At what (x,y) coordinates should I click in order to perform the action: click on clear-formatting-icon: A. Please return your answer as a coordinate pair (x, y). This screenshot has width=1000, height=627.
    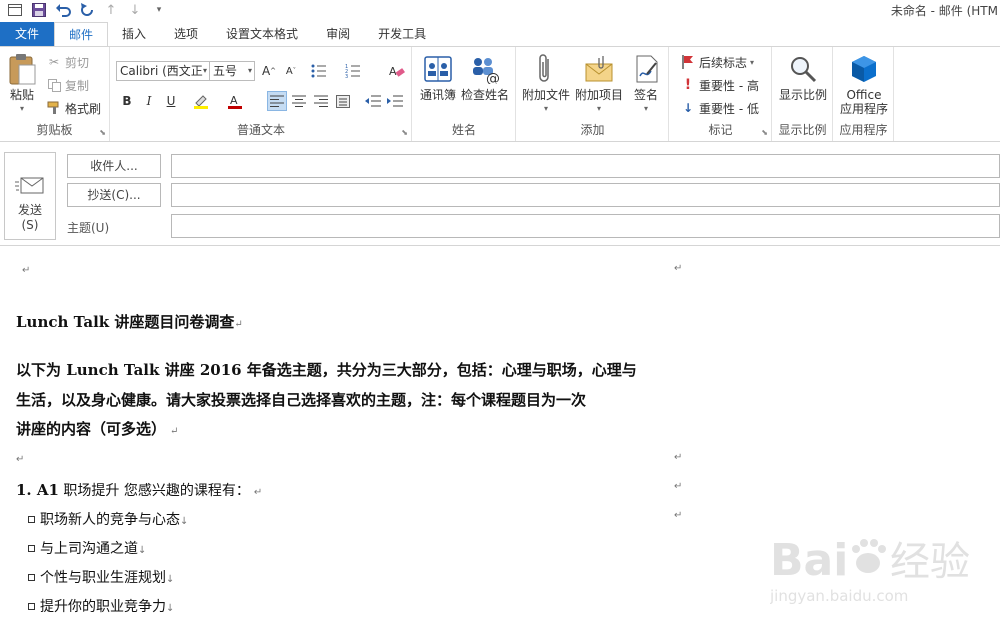
    Looking at the image, I should click on (397, 71).